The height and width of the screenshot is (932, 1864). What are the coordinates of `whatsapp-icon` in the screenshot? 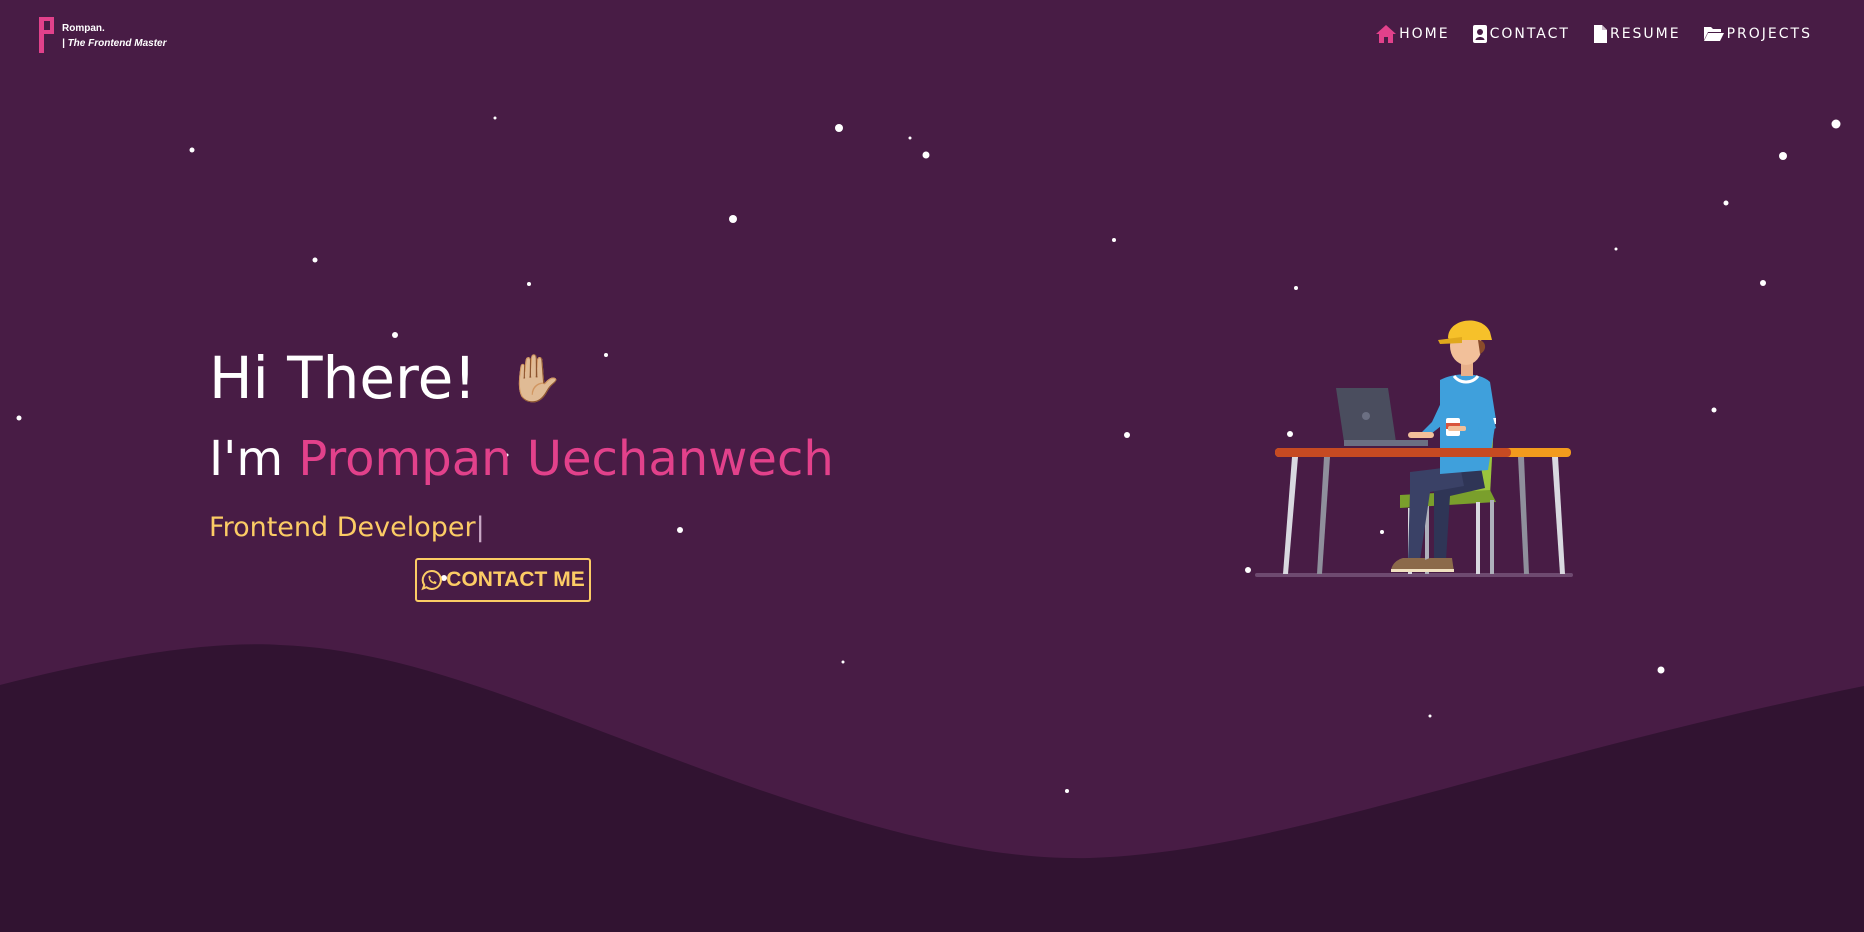 It's located at (432, 580).